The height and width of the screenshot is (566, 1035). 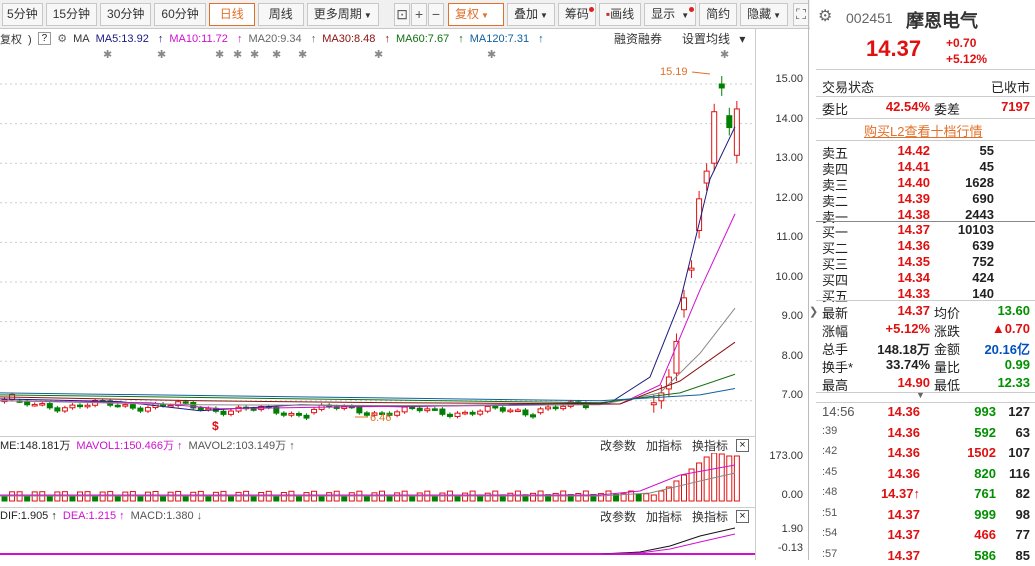 What do you see at coordinates (985, 432) in the screenshot?
I see `tick-volume: 592` at bounding box center [985, 432].